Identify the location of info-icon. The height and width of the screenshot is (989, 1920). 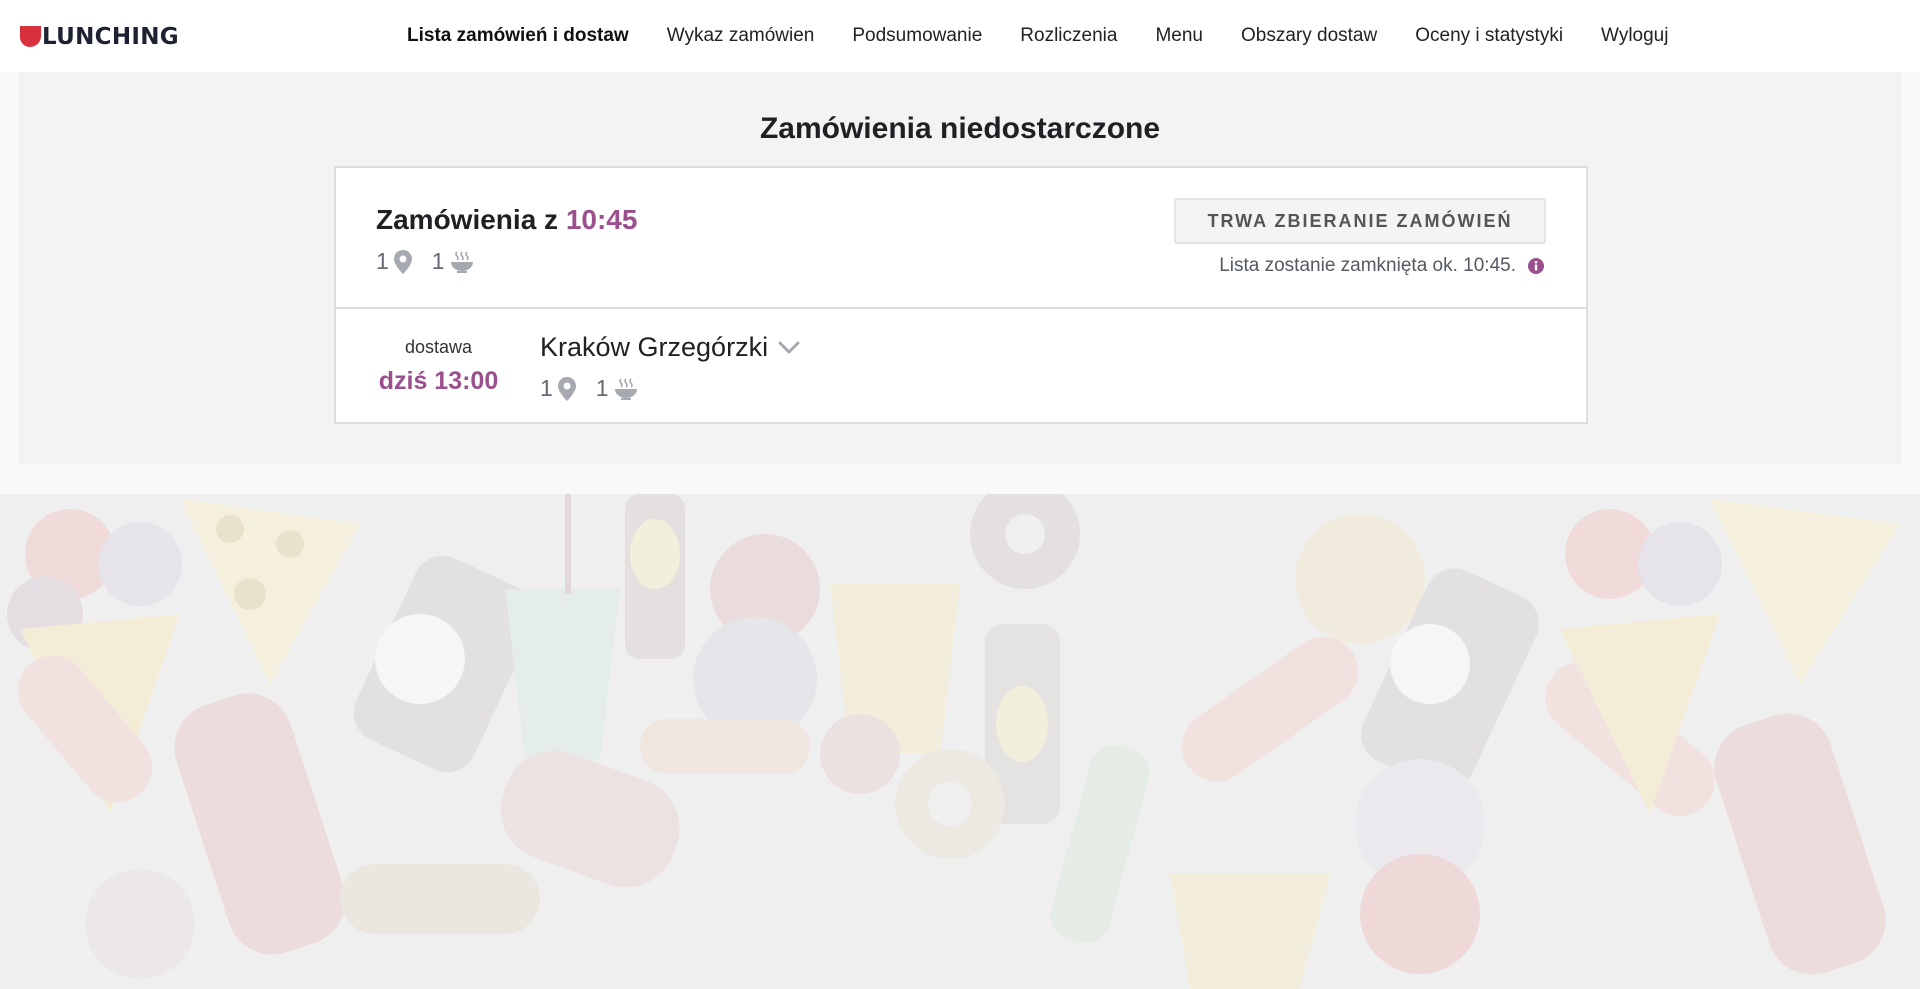
(1536, 266).